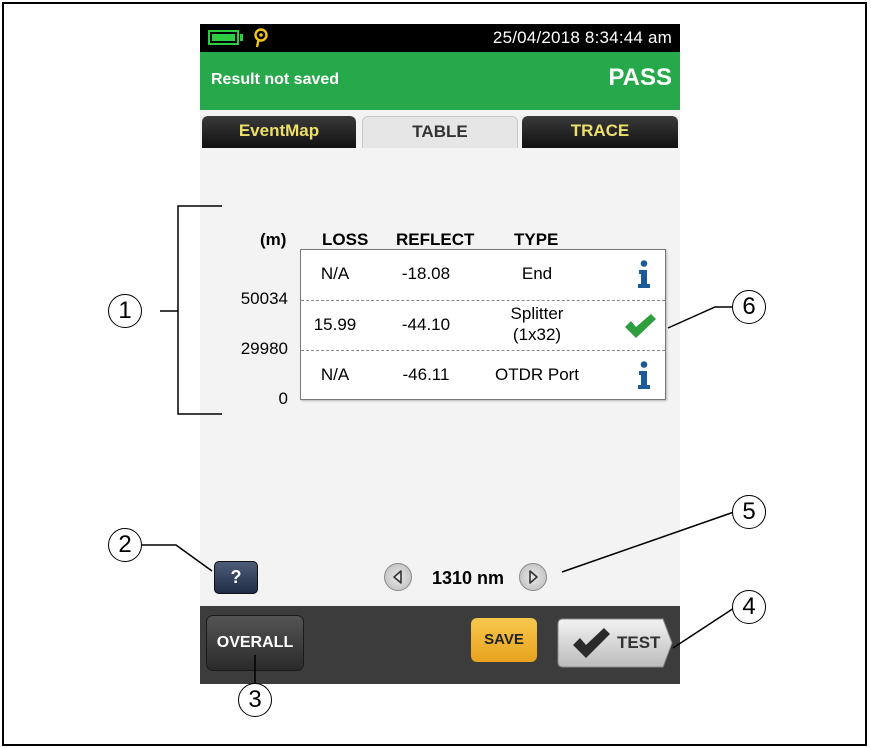 This screenshot has height=748, width=871. I want to click on battery-tip, so click(241, 37).